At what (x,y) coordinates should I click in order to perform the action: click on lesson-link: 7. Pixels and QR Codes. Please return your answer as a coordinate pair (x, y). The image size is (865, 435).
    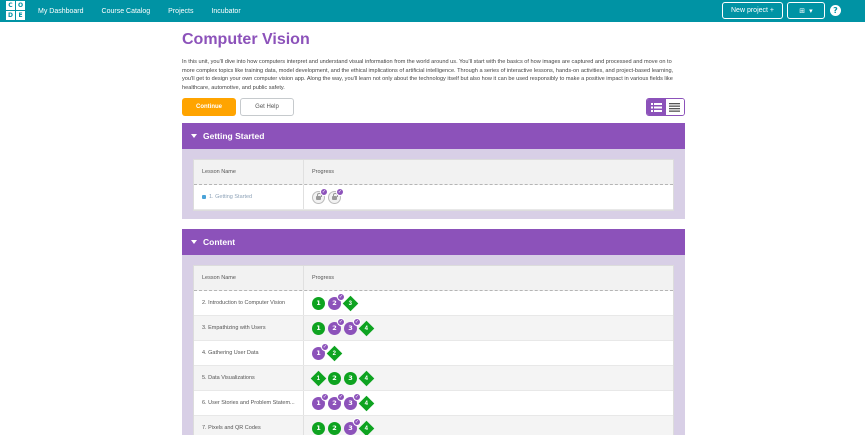
    Looking at the image, I should click on (249, 425).